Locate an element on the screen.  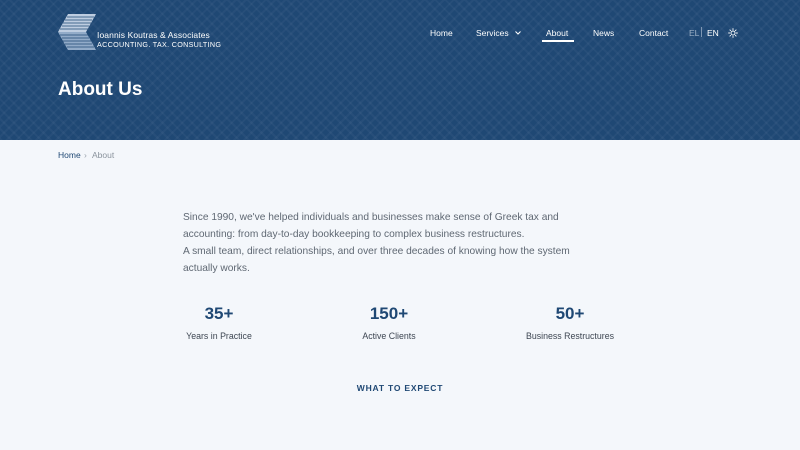
stat-label: Years in Practice is located at coordinates (219, 336).